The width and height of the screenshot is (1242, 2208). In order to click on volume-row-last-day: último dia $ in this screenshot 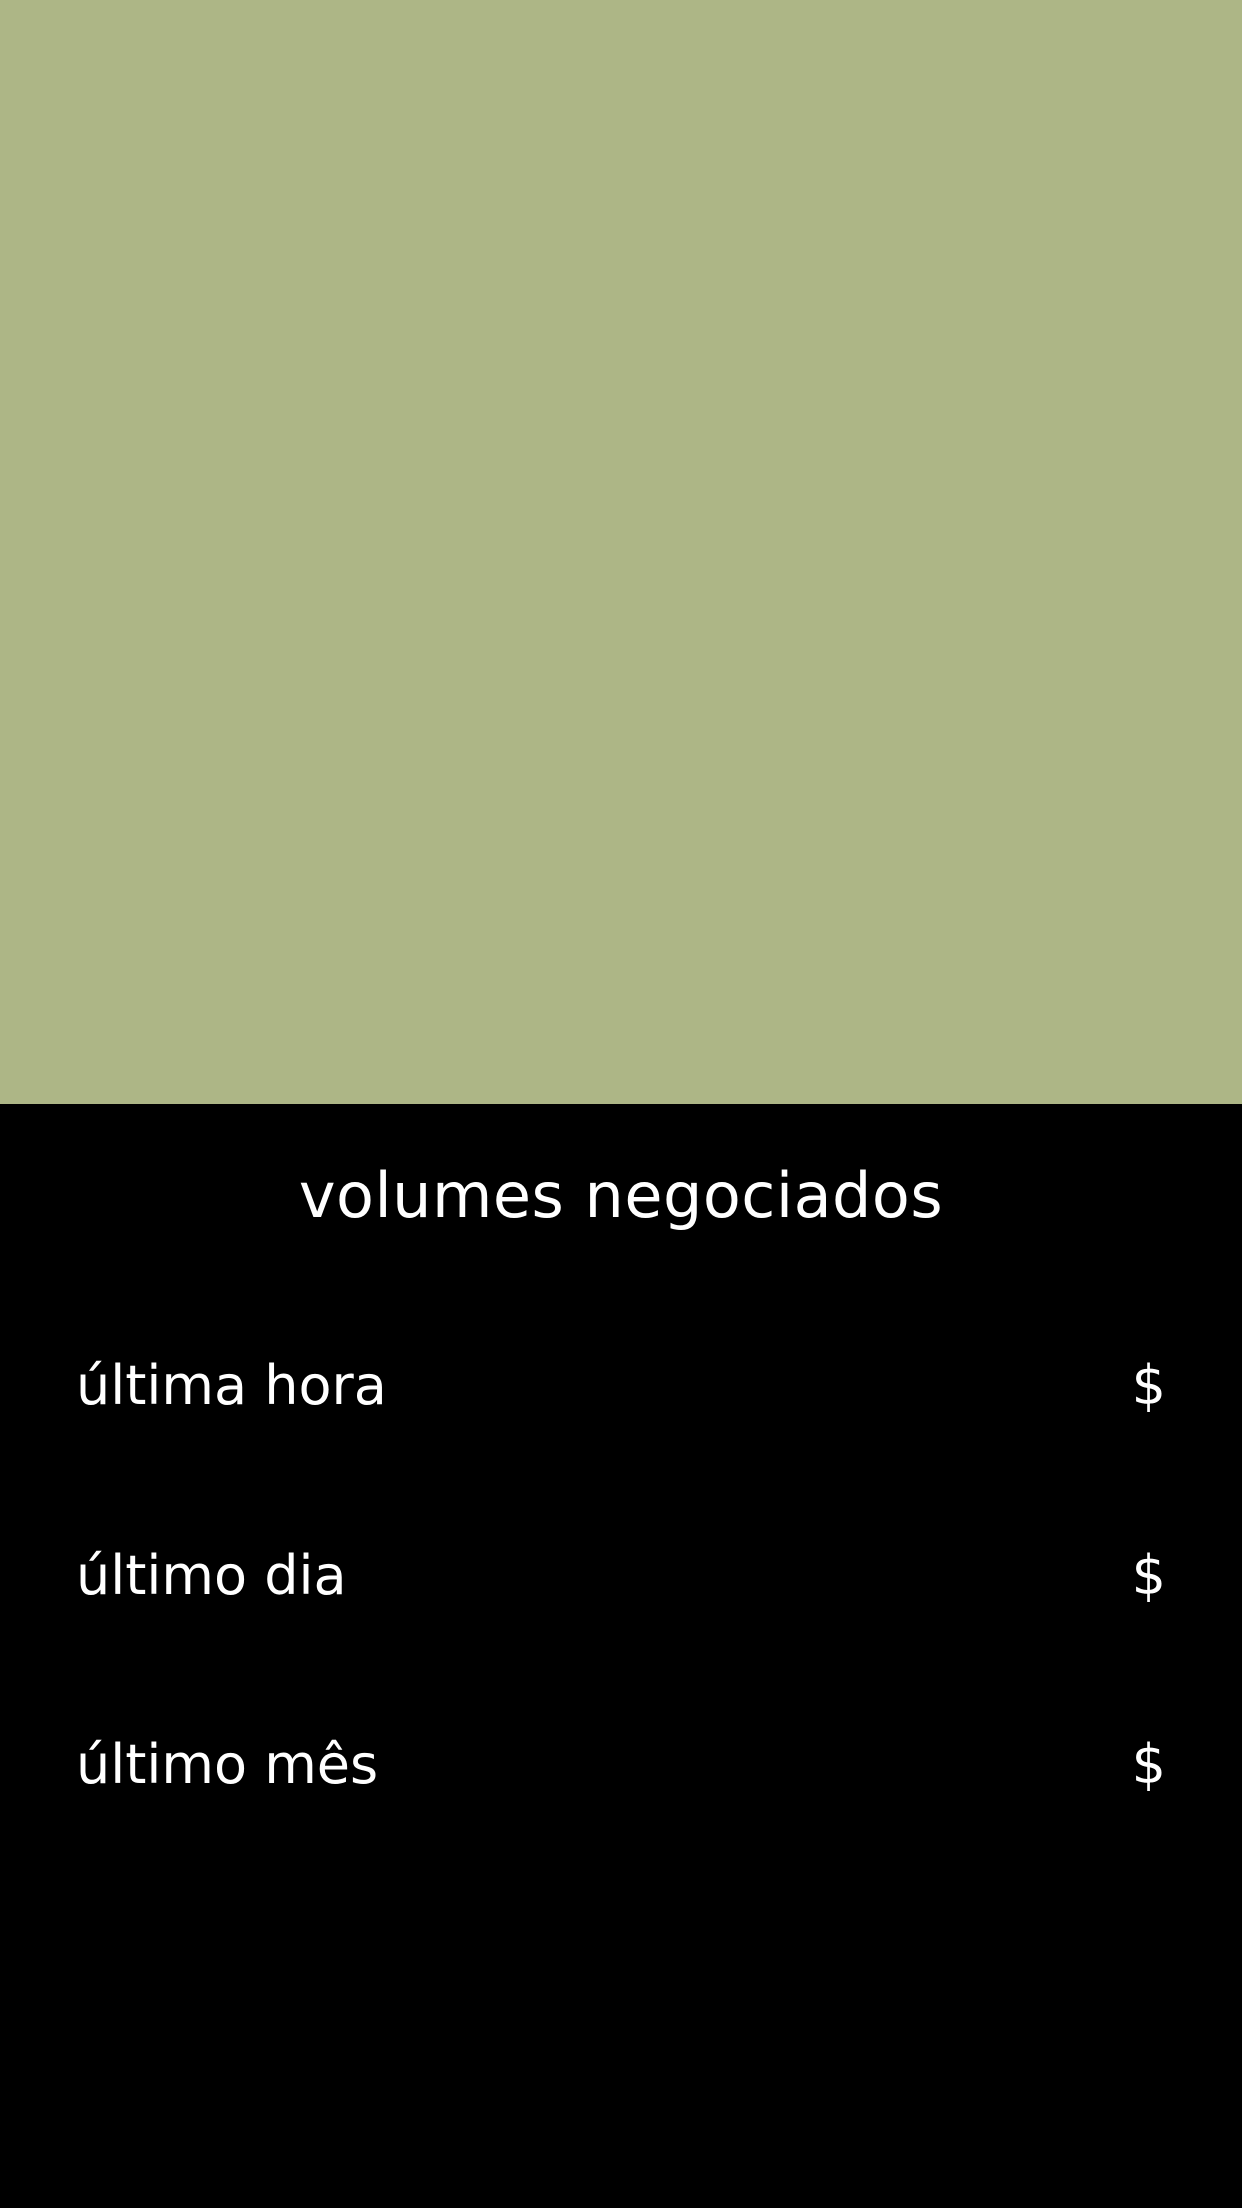, I will do `click(621, 1576)`.